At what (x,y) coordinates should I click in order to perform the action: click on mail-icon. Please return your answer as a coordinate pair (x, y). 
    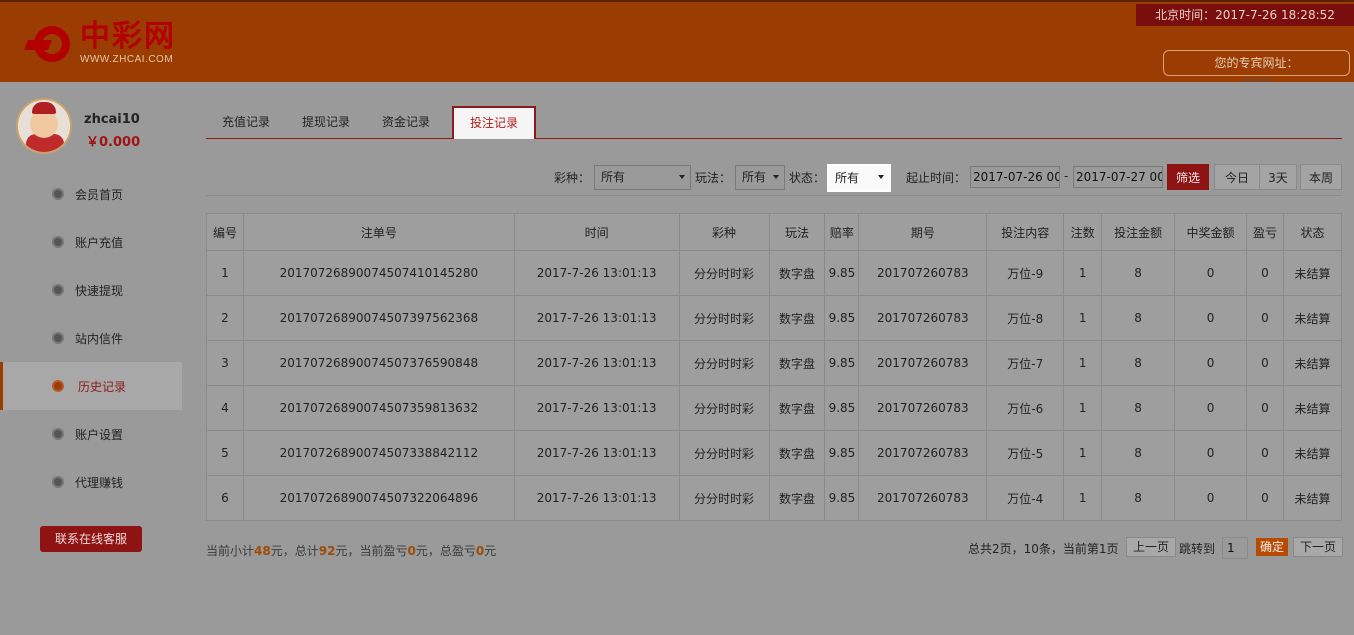
    Looking at the image, I should click on (58, 338).